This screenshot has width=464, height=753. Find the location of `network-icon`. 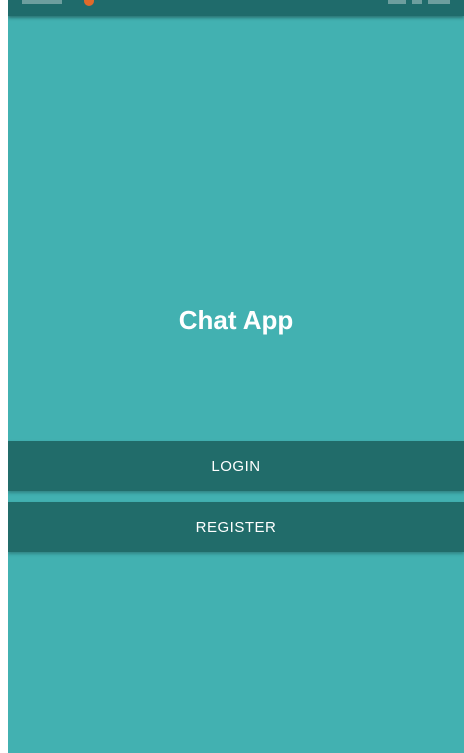

network-icon is located at coordinates (397, 2).